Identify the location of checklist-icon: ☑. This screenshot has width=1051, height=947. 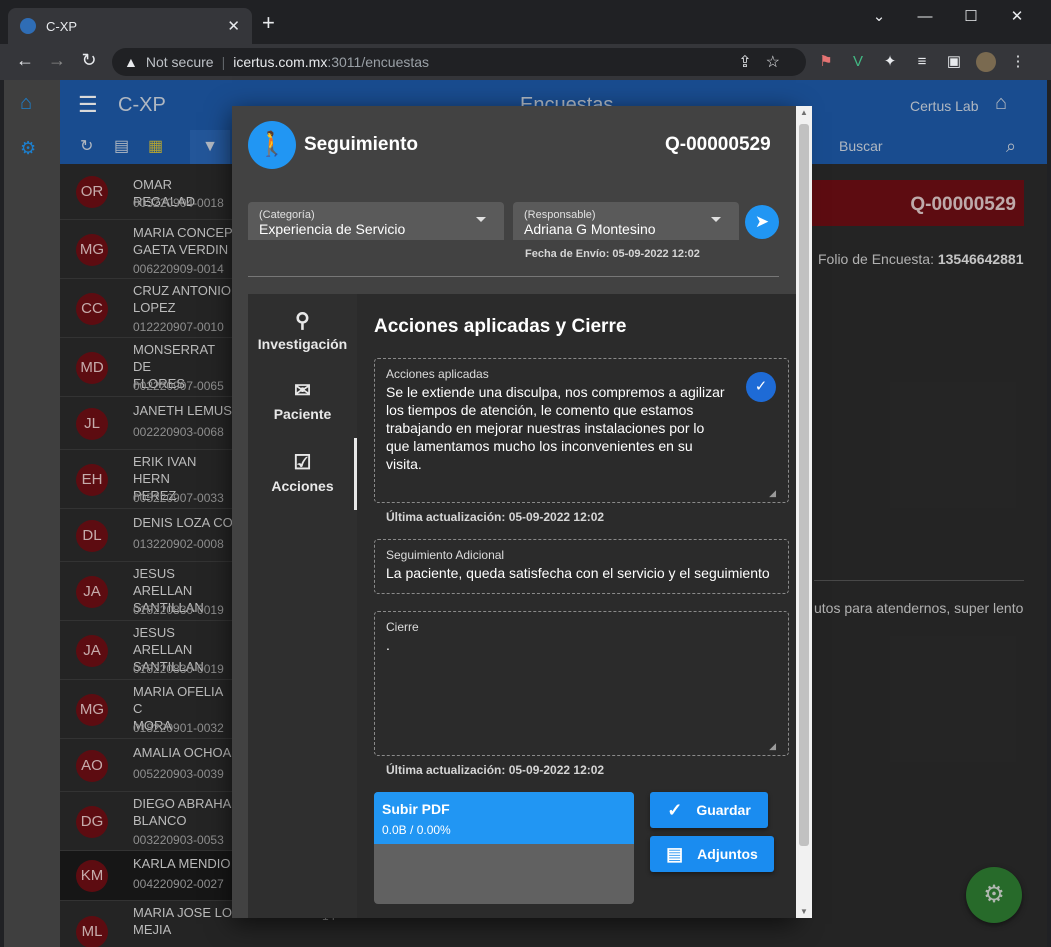
(302, 463).